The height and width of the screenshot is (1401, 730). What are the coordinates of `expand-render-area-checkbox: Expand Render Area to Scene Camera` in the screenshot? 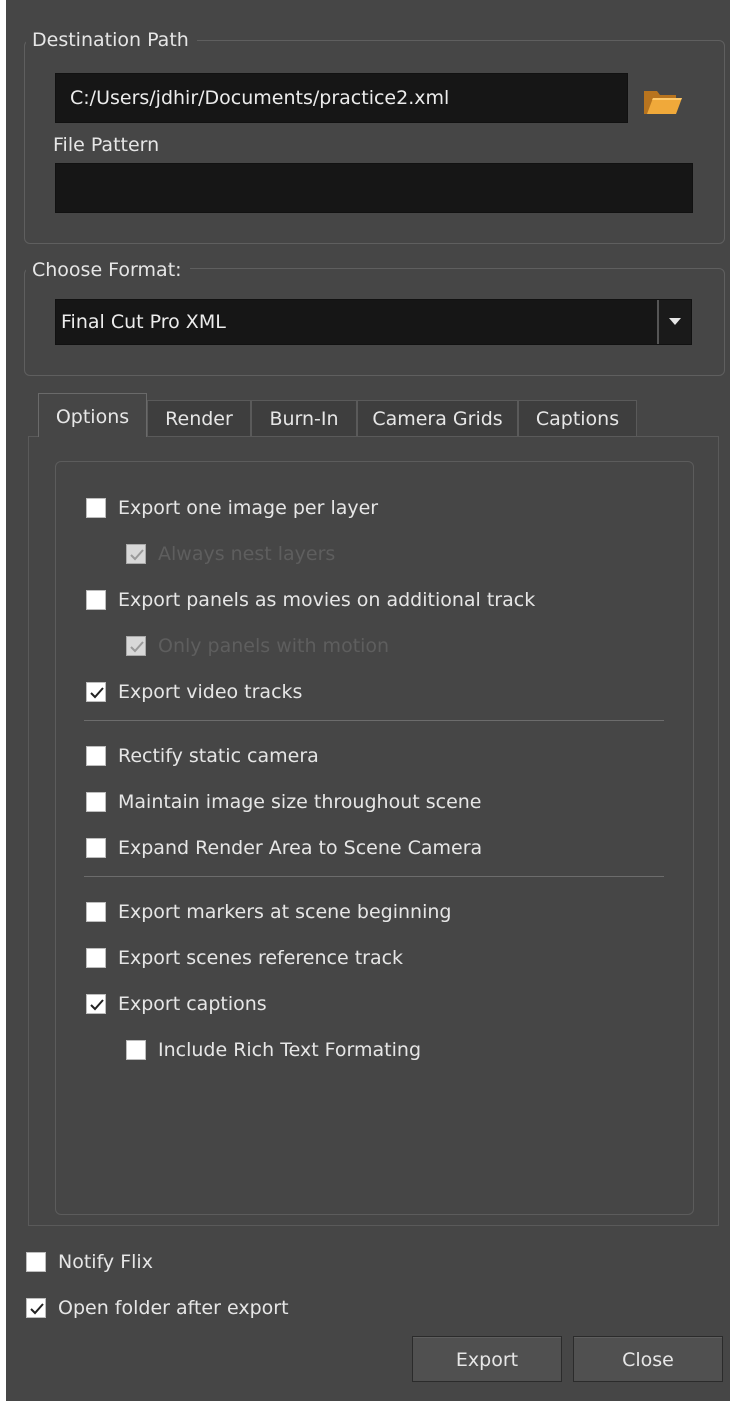 It's located at (284, 848).